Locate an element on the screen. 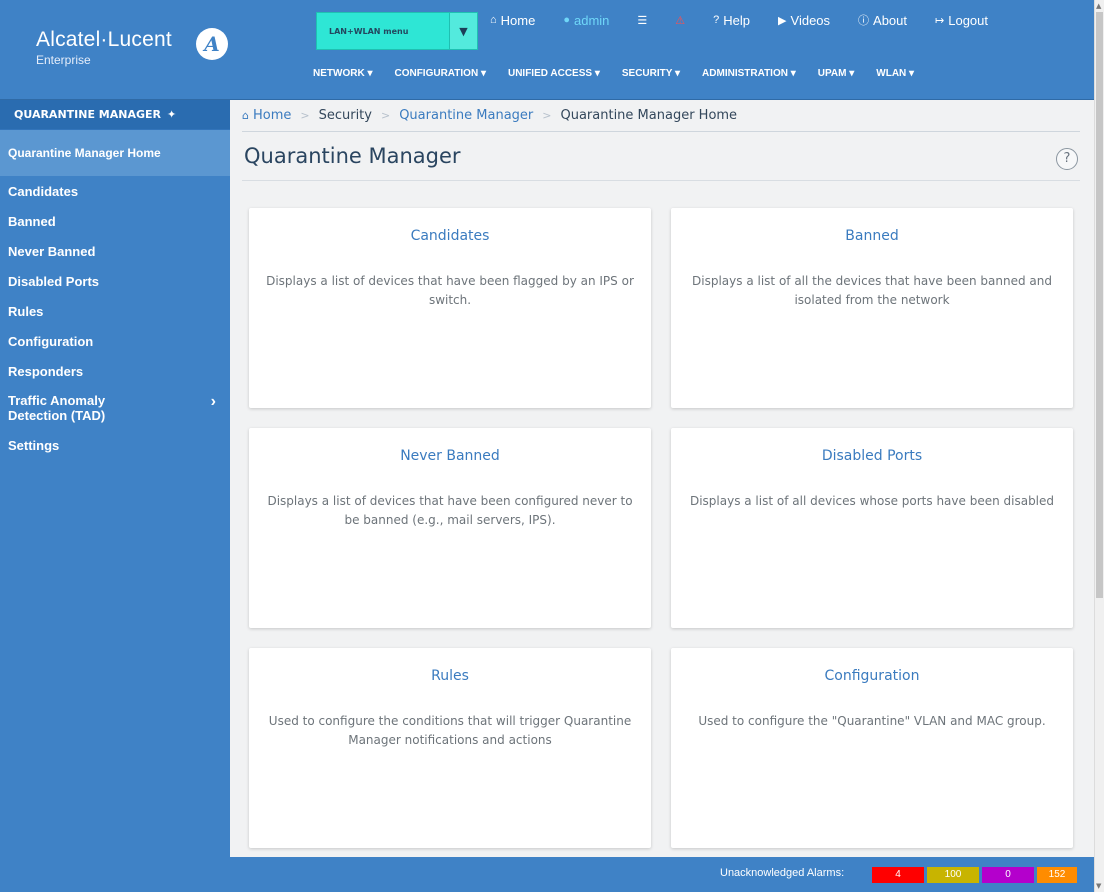 The width and height of the screenshot is (1104, 892). sidebar-item-rules: Rules is located at coordinates (115, 311).